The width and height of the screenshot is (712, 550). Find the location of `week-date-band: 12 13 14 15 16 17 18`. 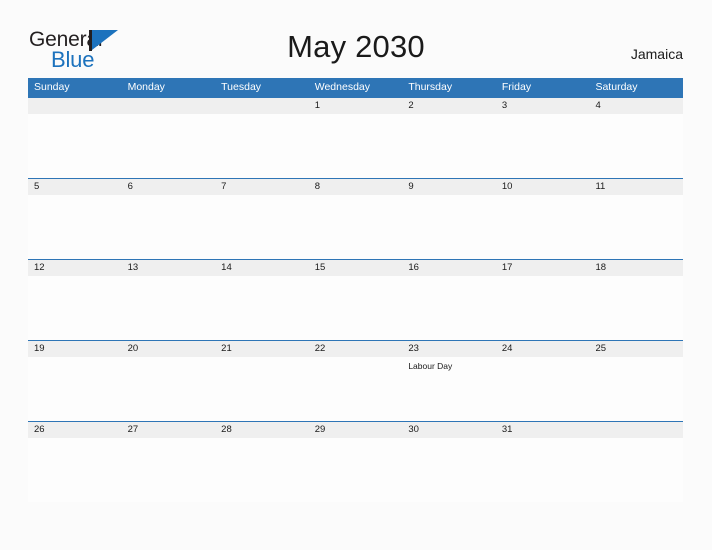

week-date-band: 12 13 14 15 16 17 18 is located at coordinates (355, 267).